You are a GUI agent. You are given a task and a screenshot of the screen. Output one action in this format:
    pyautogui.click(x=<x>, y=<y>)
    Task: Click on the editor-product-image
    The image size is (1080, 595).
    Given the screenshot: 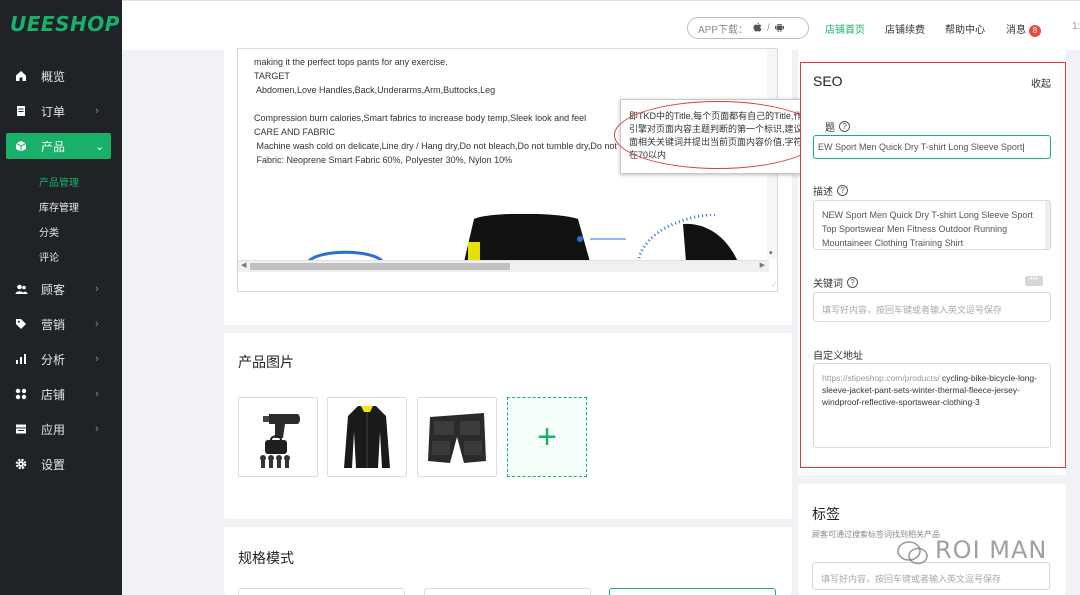 What is the action you would take?
    pyautogui.click(x=507, y=239)
    